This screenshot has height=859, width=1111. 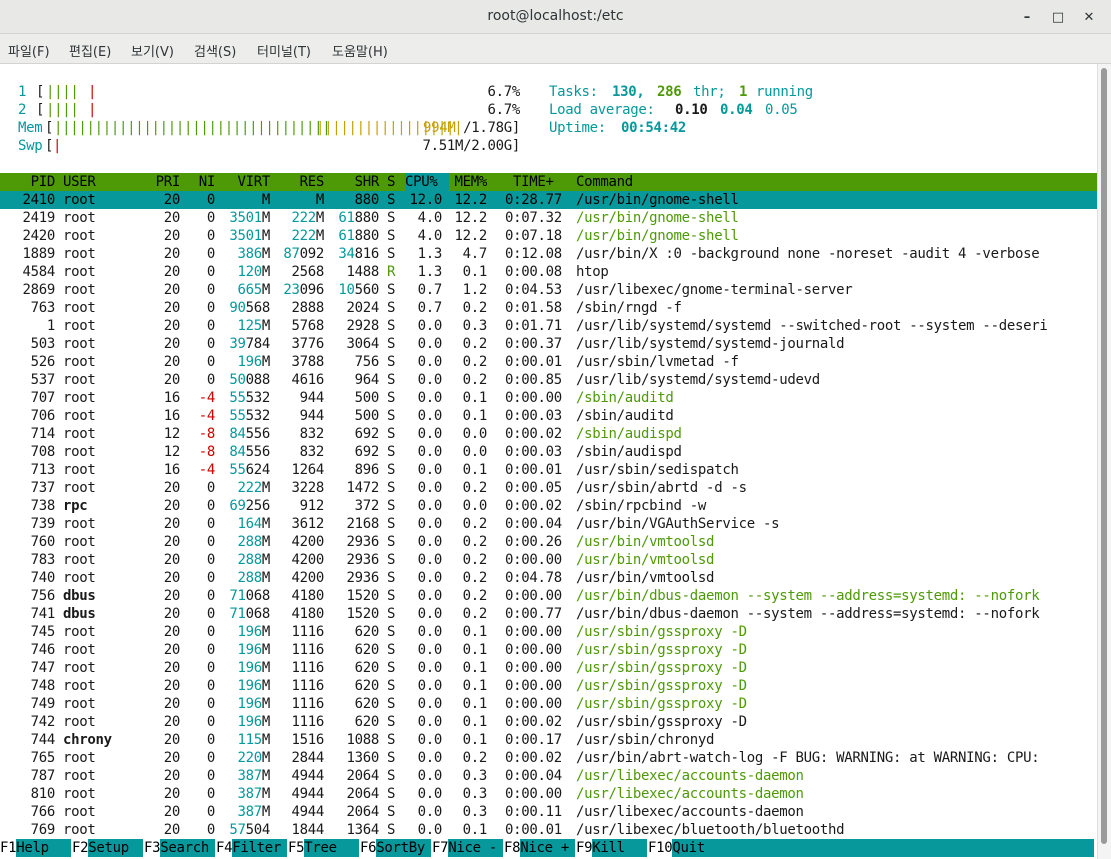 I want to click on scrollbar-thumb, so click(x=1104, y=456).